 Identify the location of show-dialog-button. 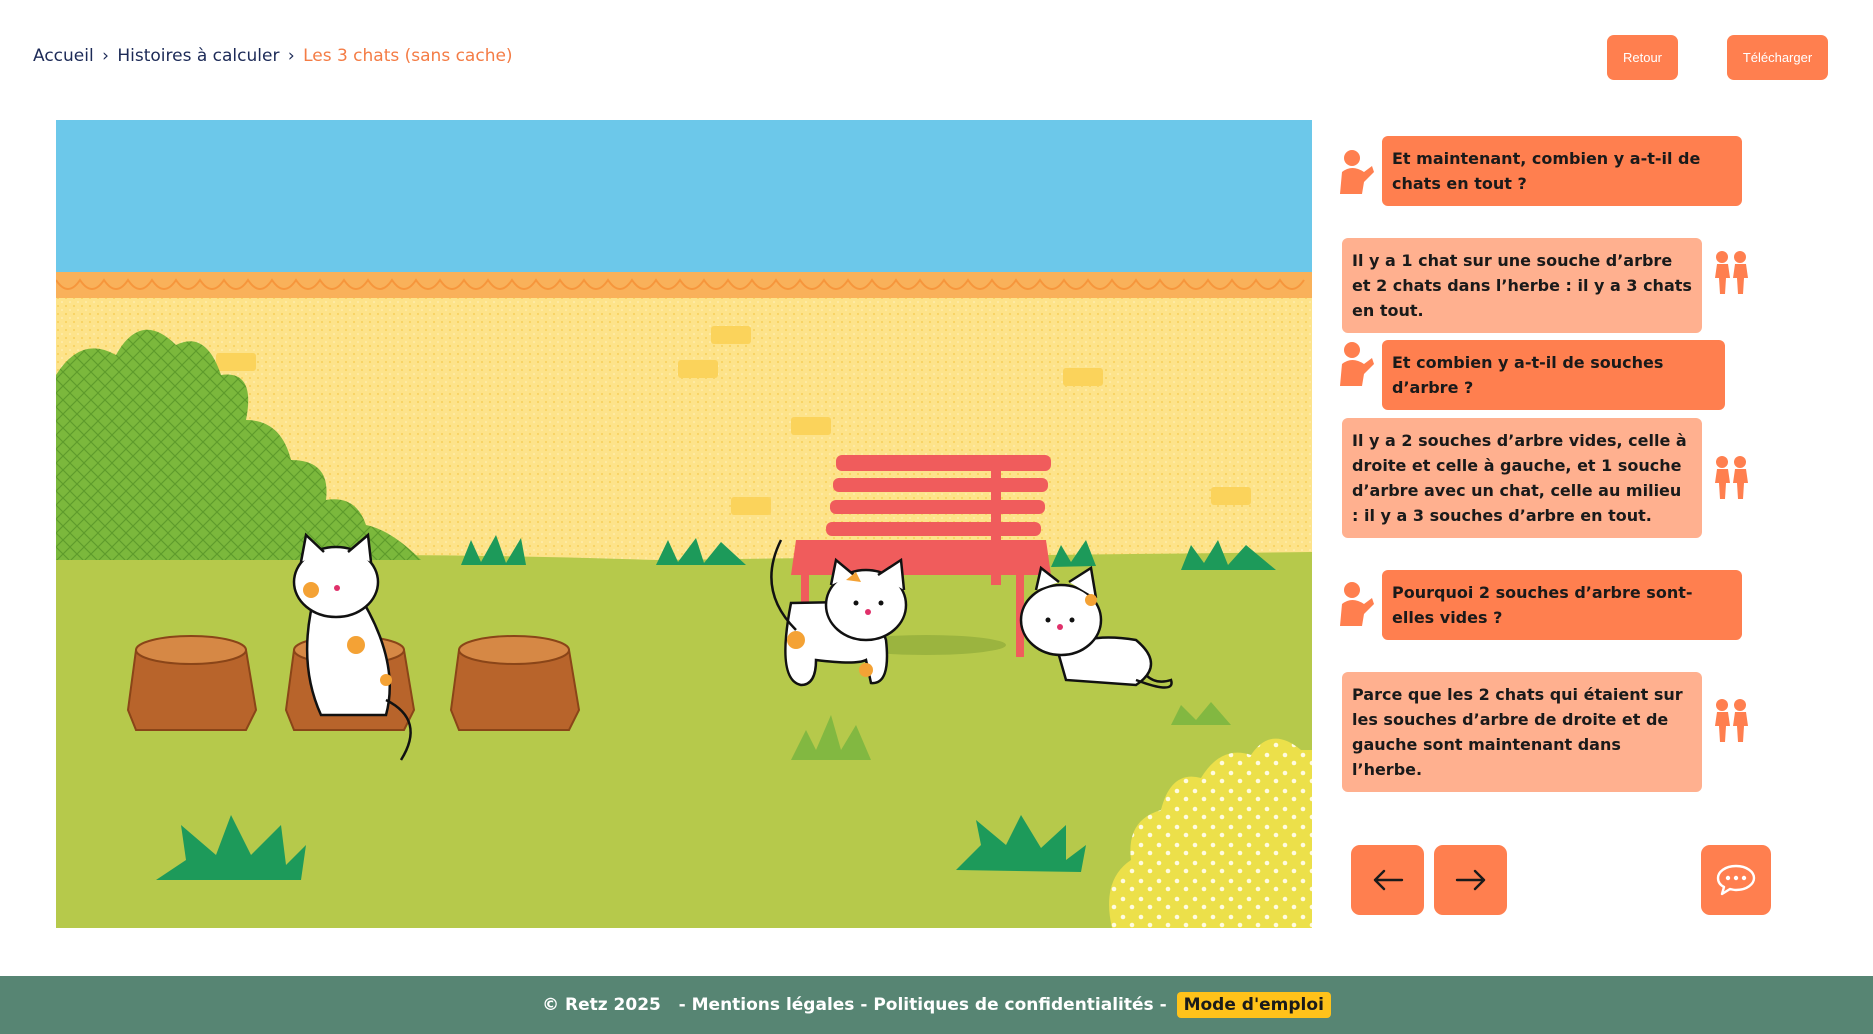
(1736, 880).